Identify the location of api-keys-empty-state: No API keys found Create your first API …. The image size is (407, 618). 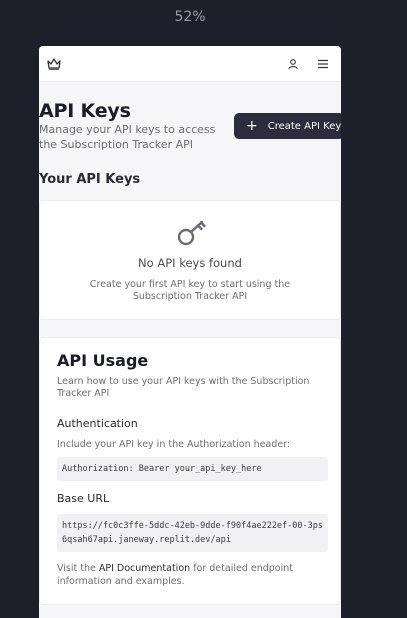
(190, 260).